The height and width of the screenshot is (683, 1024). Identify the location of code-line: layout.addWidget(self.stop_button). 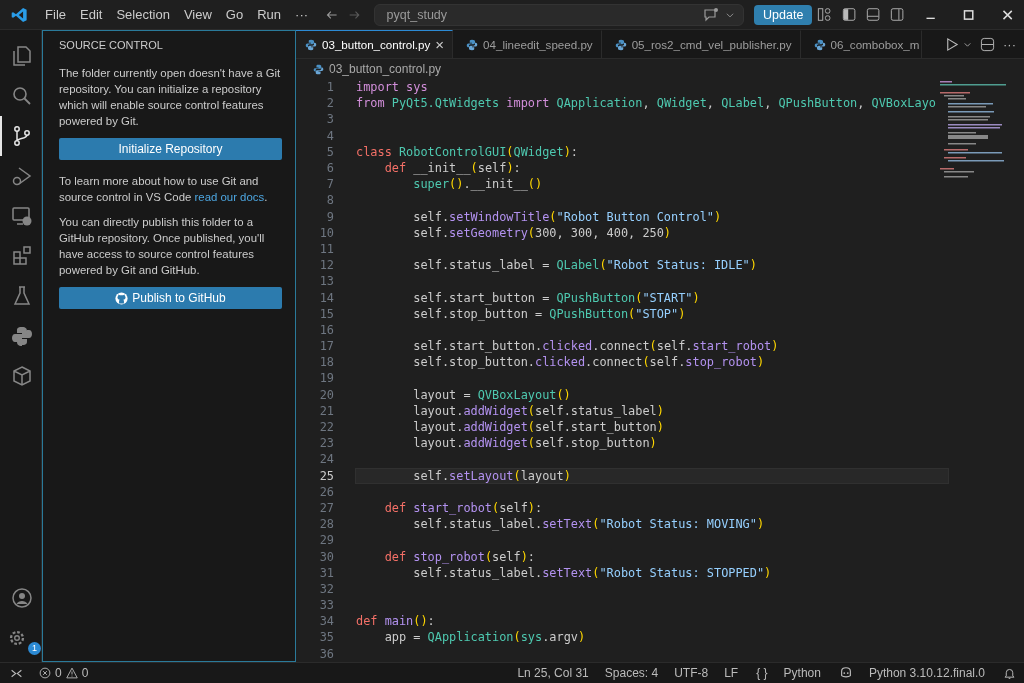
(534, 443).